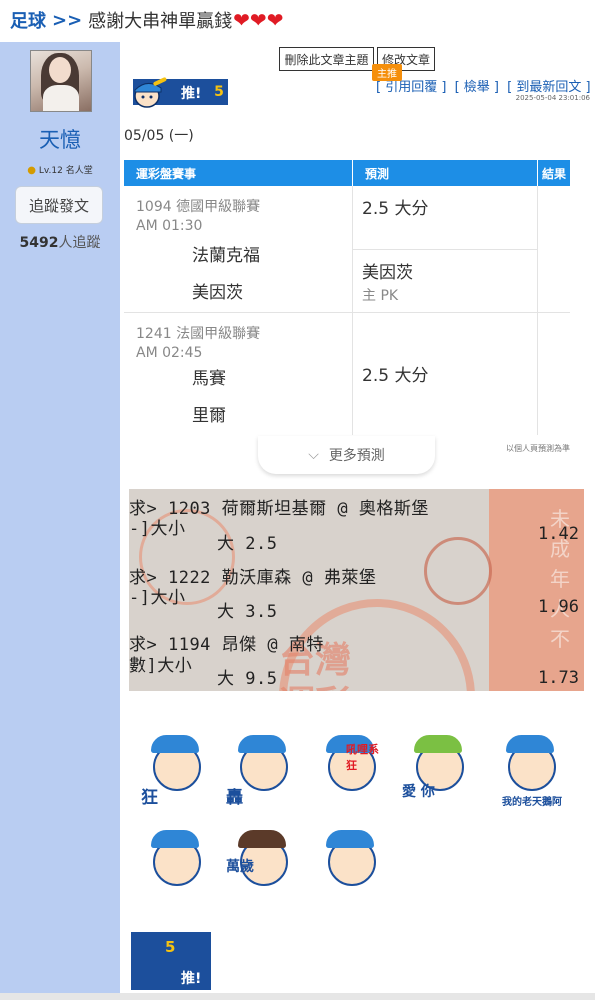 The image size is (595, 1000). Describe the element at coordinates (326, 59) in the screenshot. I see `delete-topic-button: 刪除此文章主題` at that location.